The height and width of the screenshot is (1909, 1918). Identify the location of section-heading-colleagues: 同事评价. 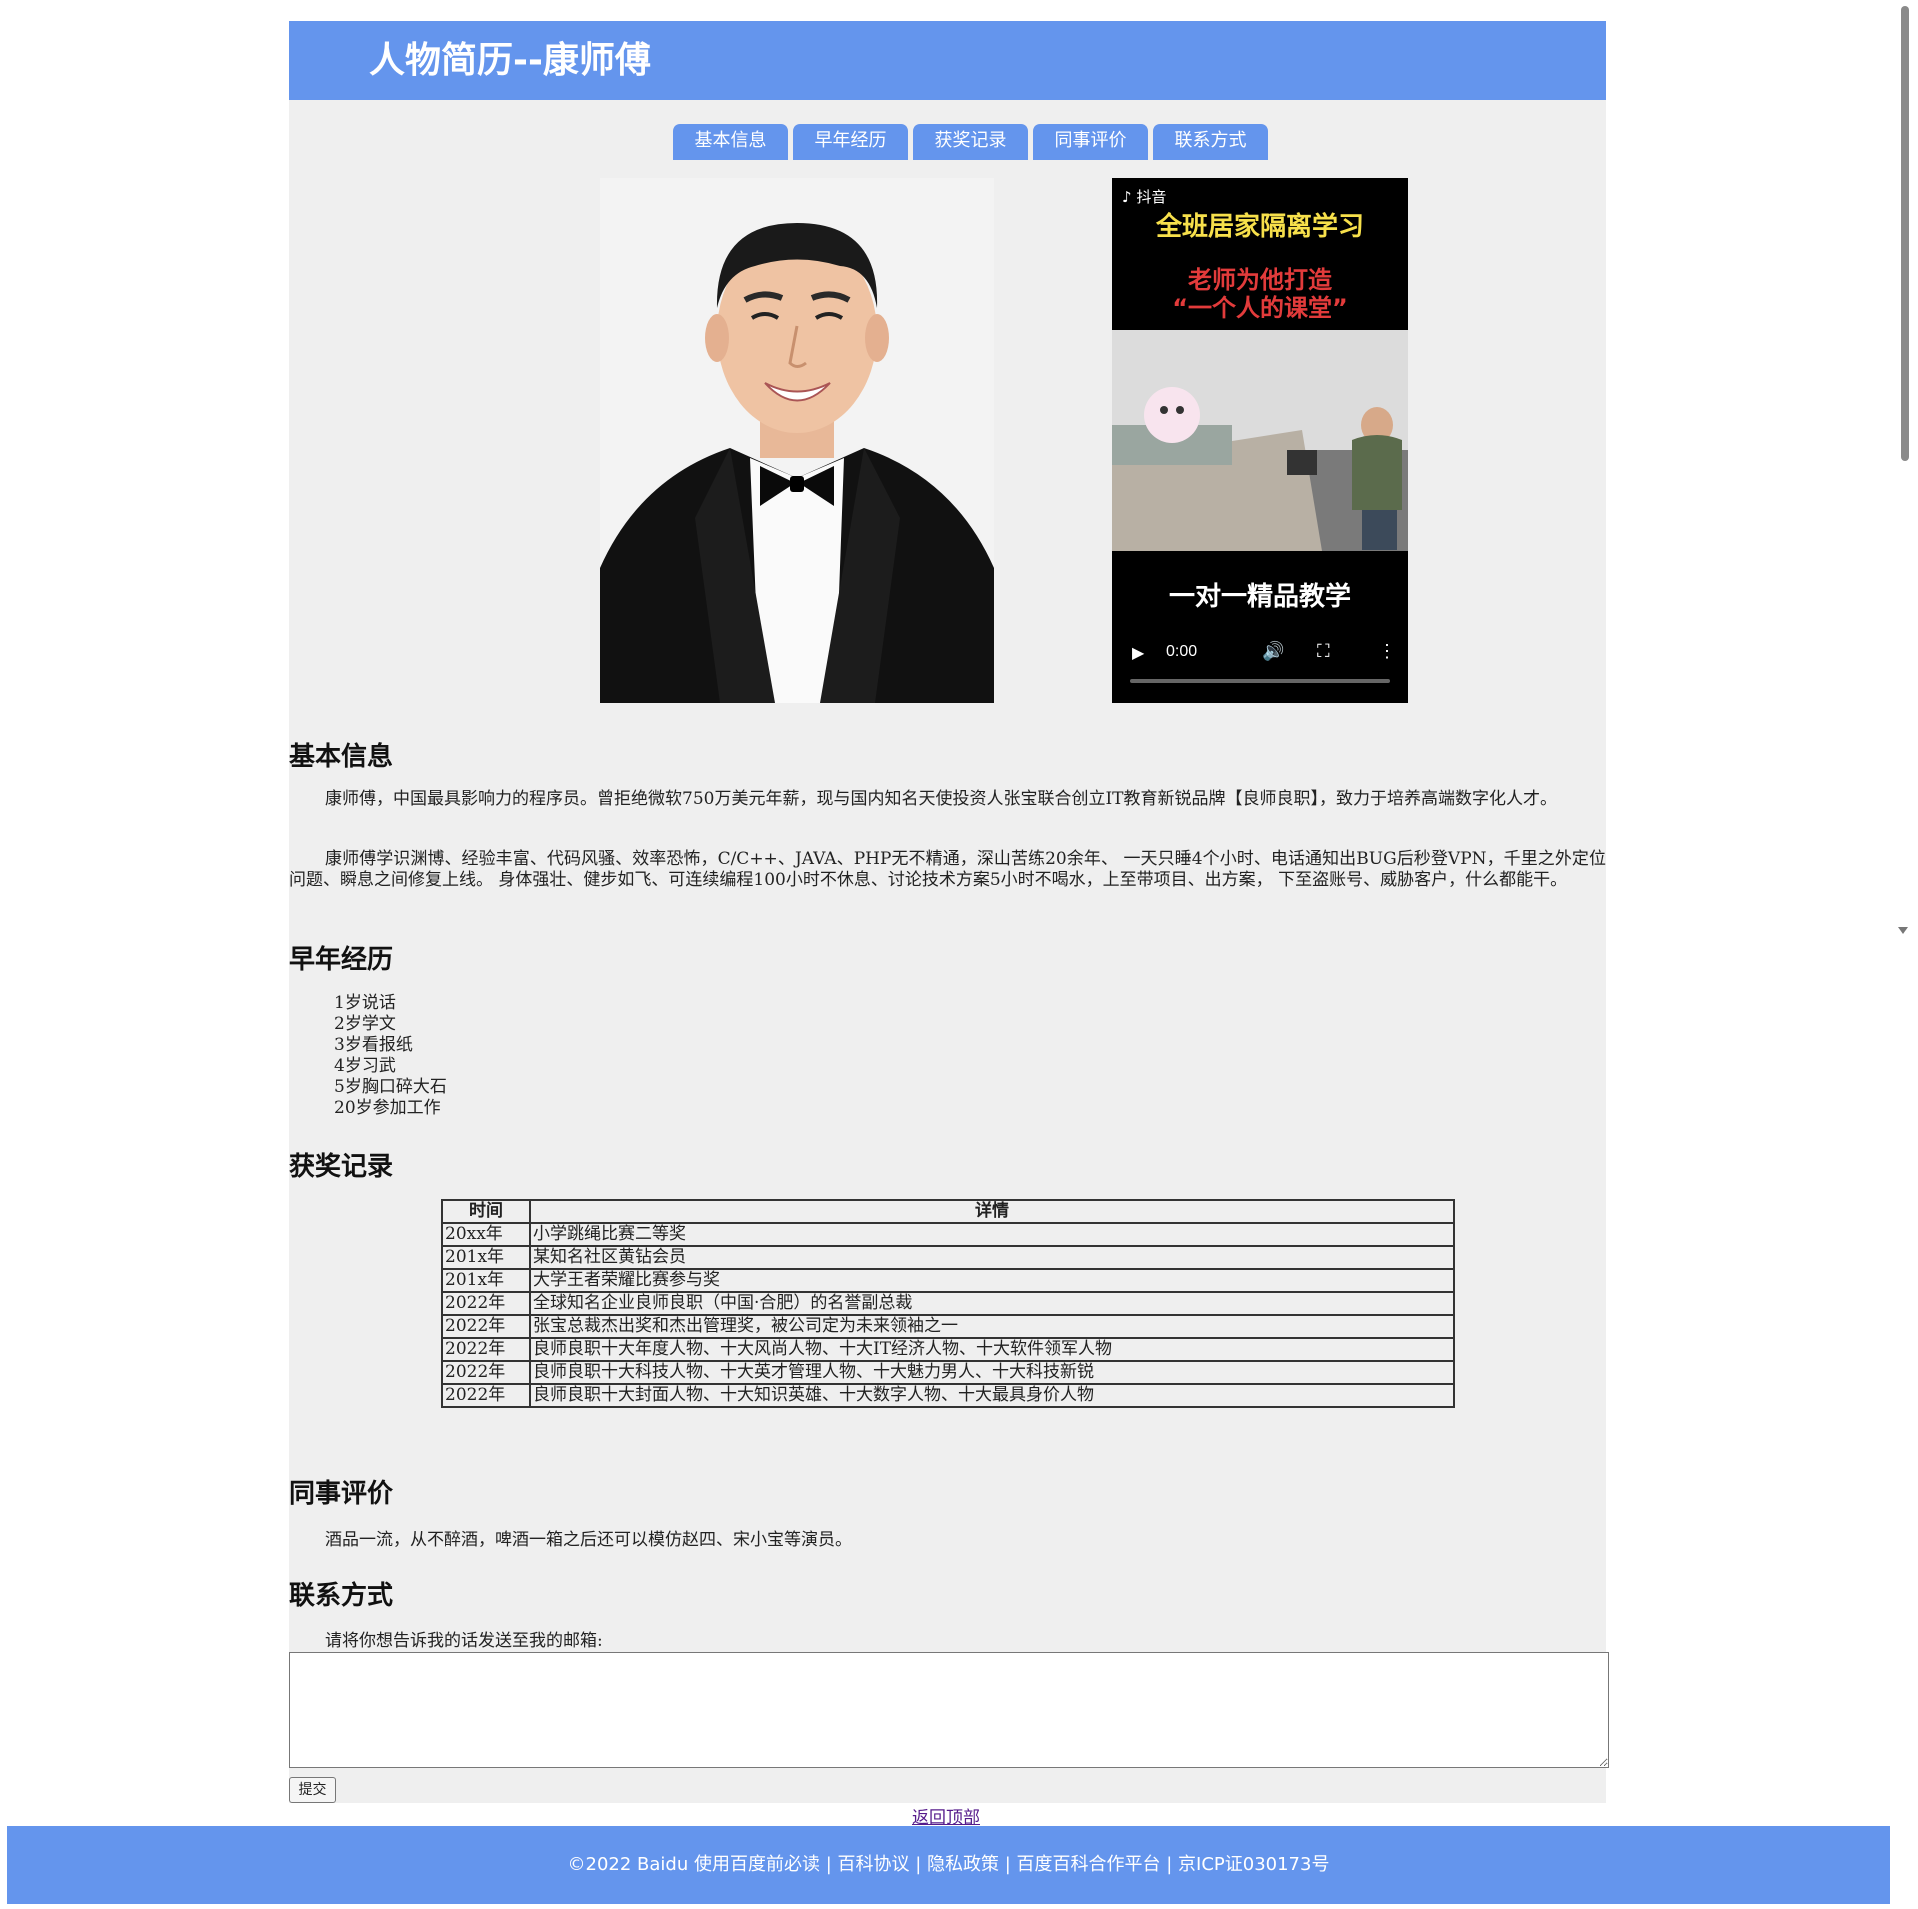
(341, 1494).